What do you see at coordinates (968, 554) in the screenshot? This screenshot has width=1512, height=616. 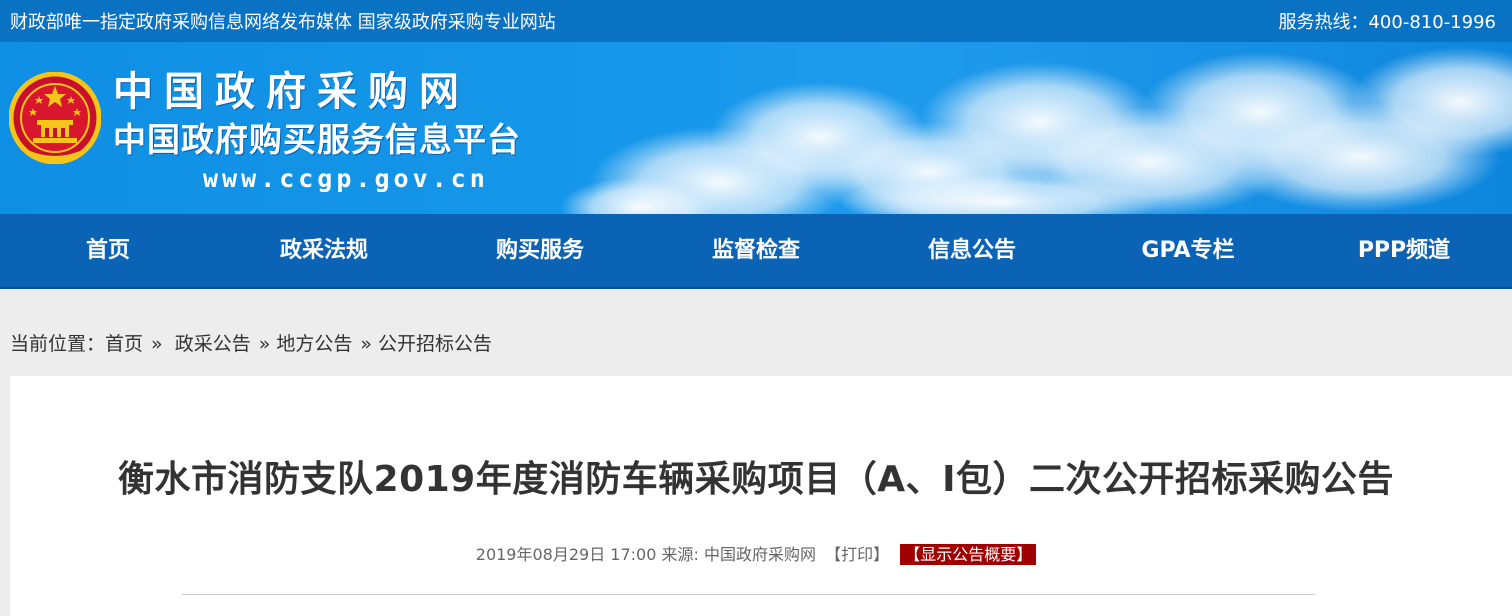 I see `show-summary-button: 【显示公告概要】` at bounding box center [968, 554].